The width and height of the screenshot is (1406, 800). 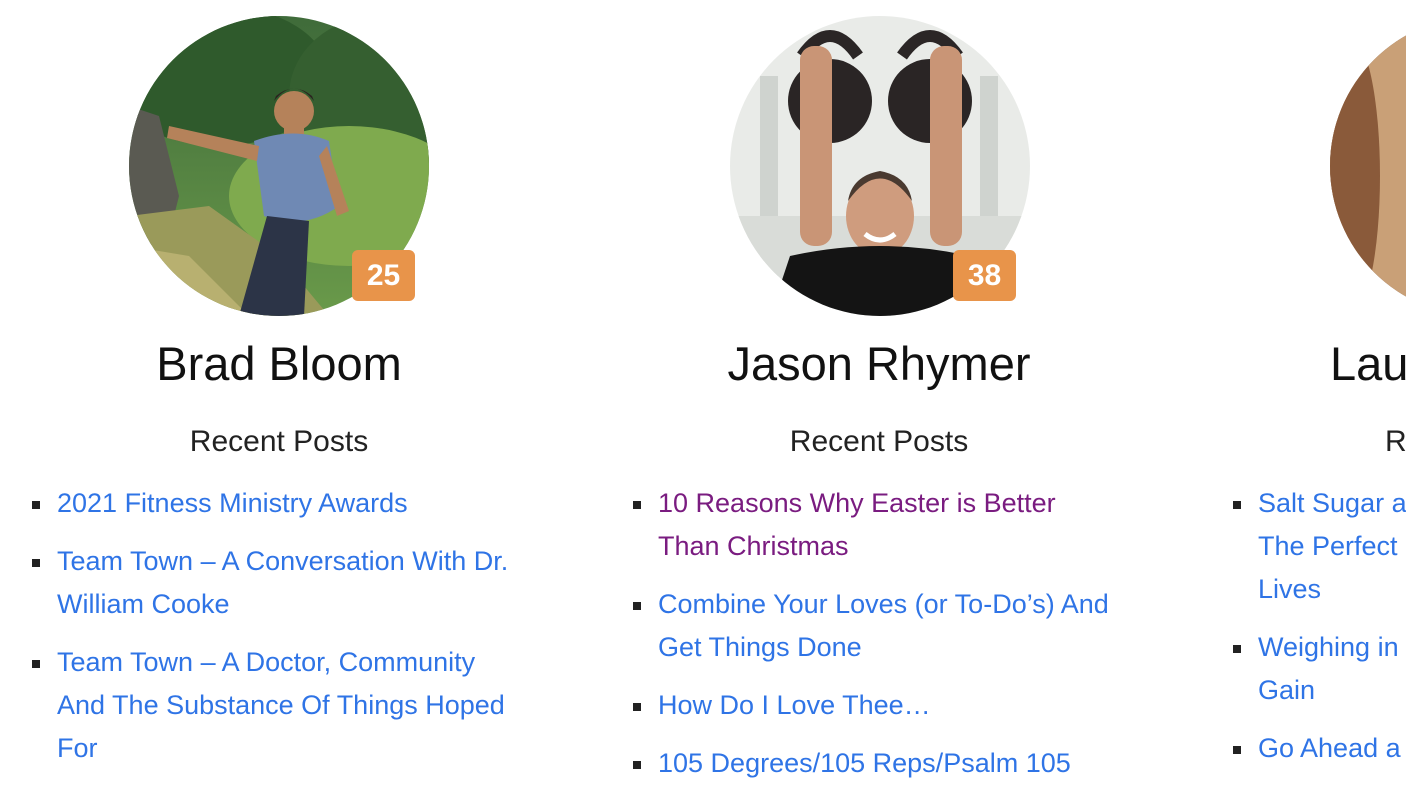 What do you see at coordinates (1395, 441) in the screenshot?
I see `recent-posts-heading: R` at bounding box center [1395, 441].